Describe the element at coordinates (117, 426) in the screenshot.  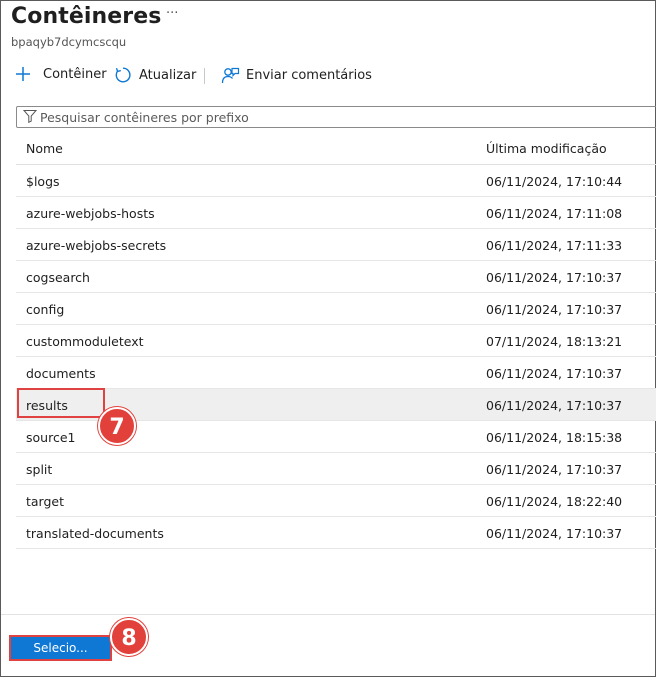
I see `step-7-badge: 7` at that location.